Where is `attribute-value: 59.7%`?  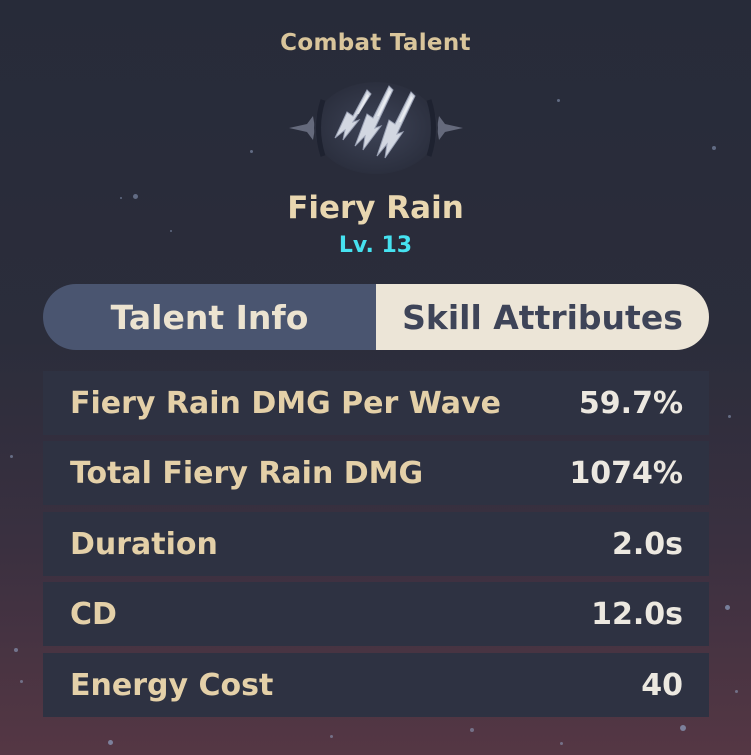 attribute-value: 59.7% is located at coordinates (630, 403).